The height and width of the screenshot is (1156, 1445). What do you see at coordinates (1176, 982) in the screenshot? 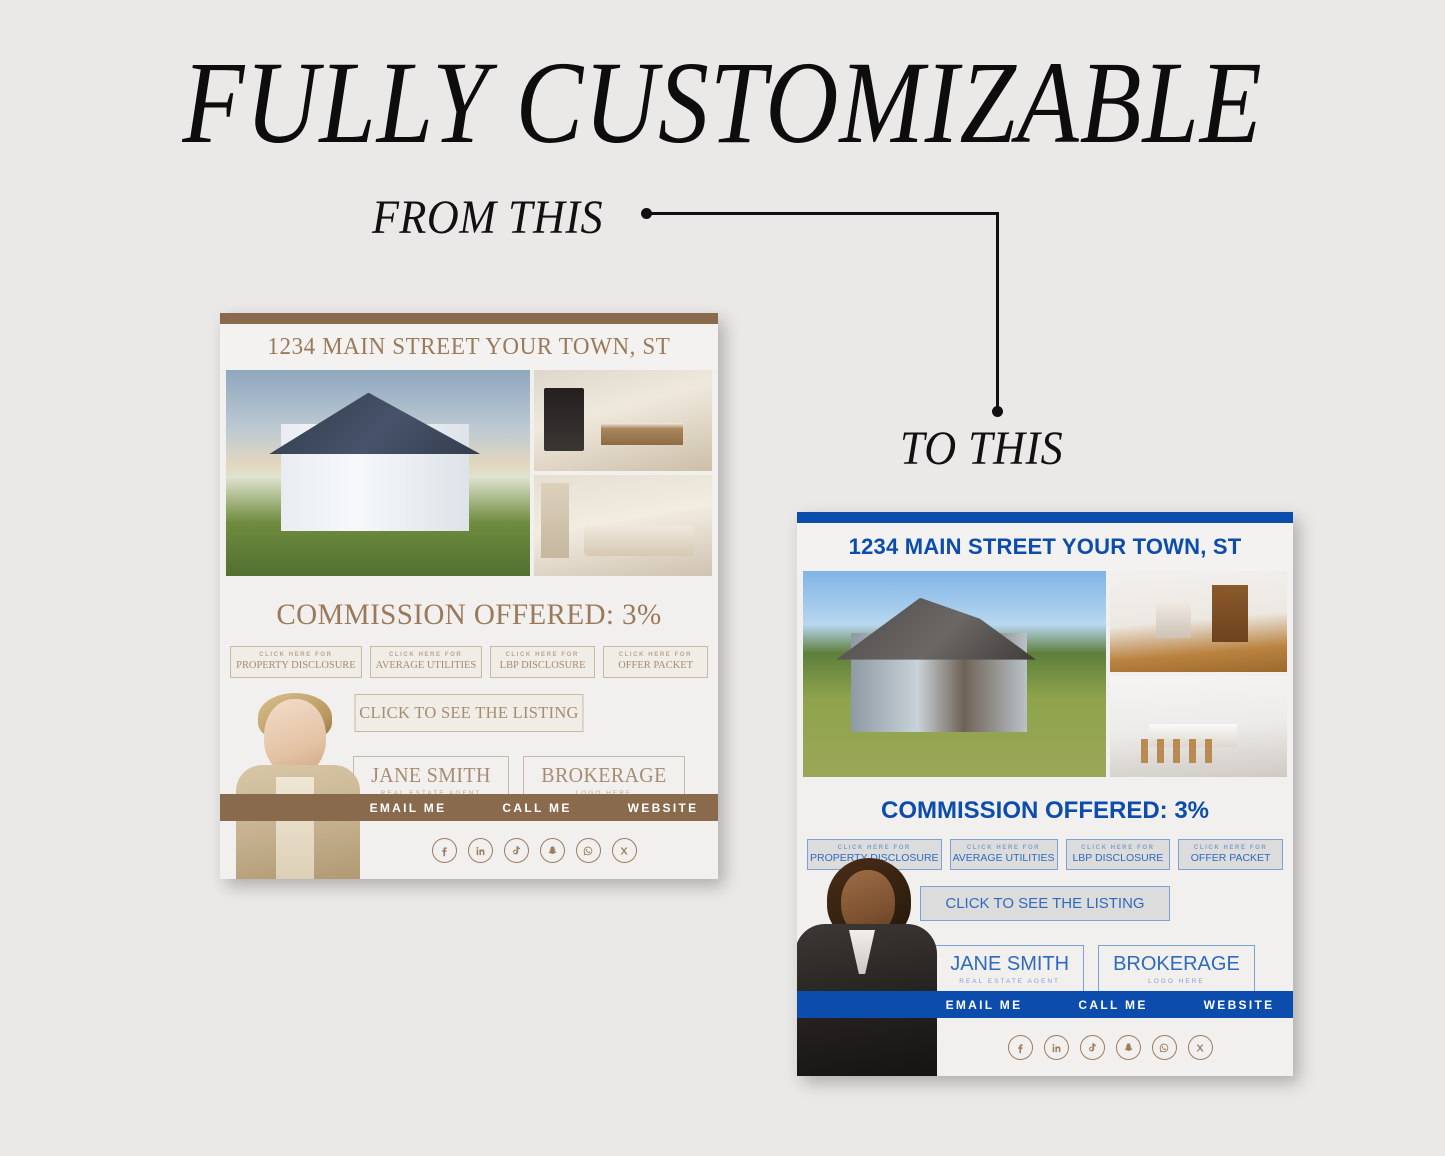
I see `brokerage-subtitle: LOGO HERE` at bounding box center [1176, 982].